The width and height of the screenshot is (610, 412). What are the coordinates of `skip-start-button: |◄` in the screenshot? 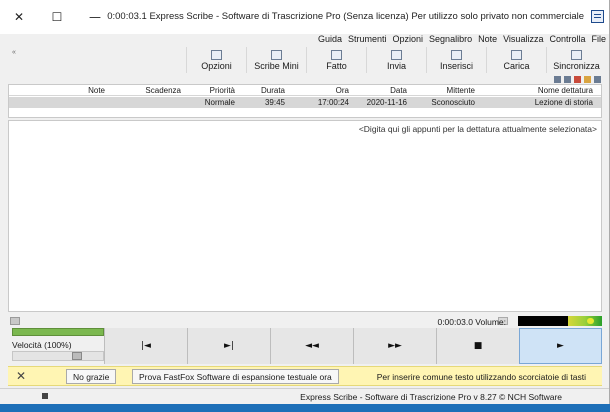 It's located at (145, 346).